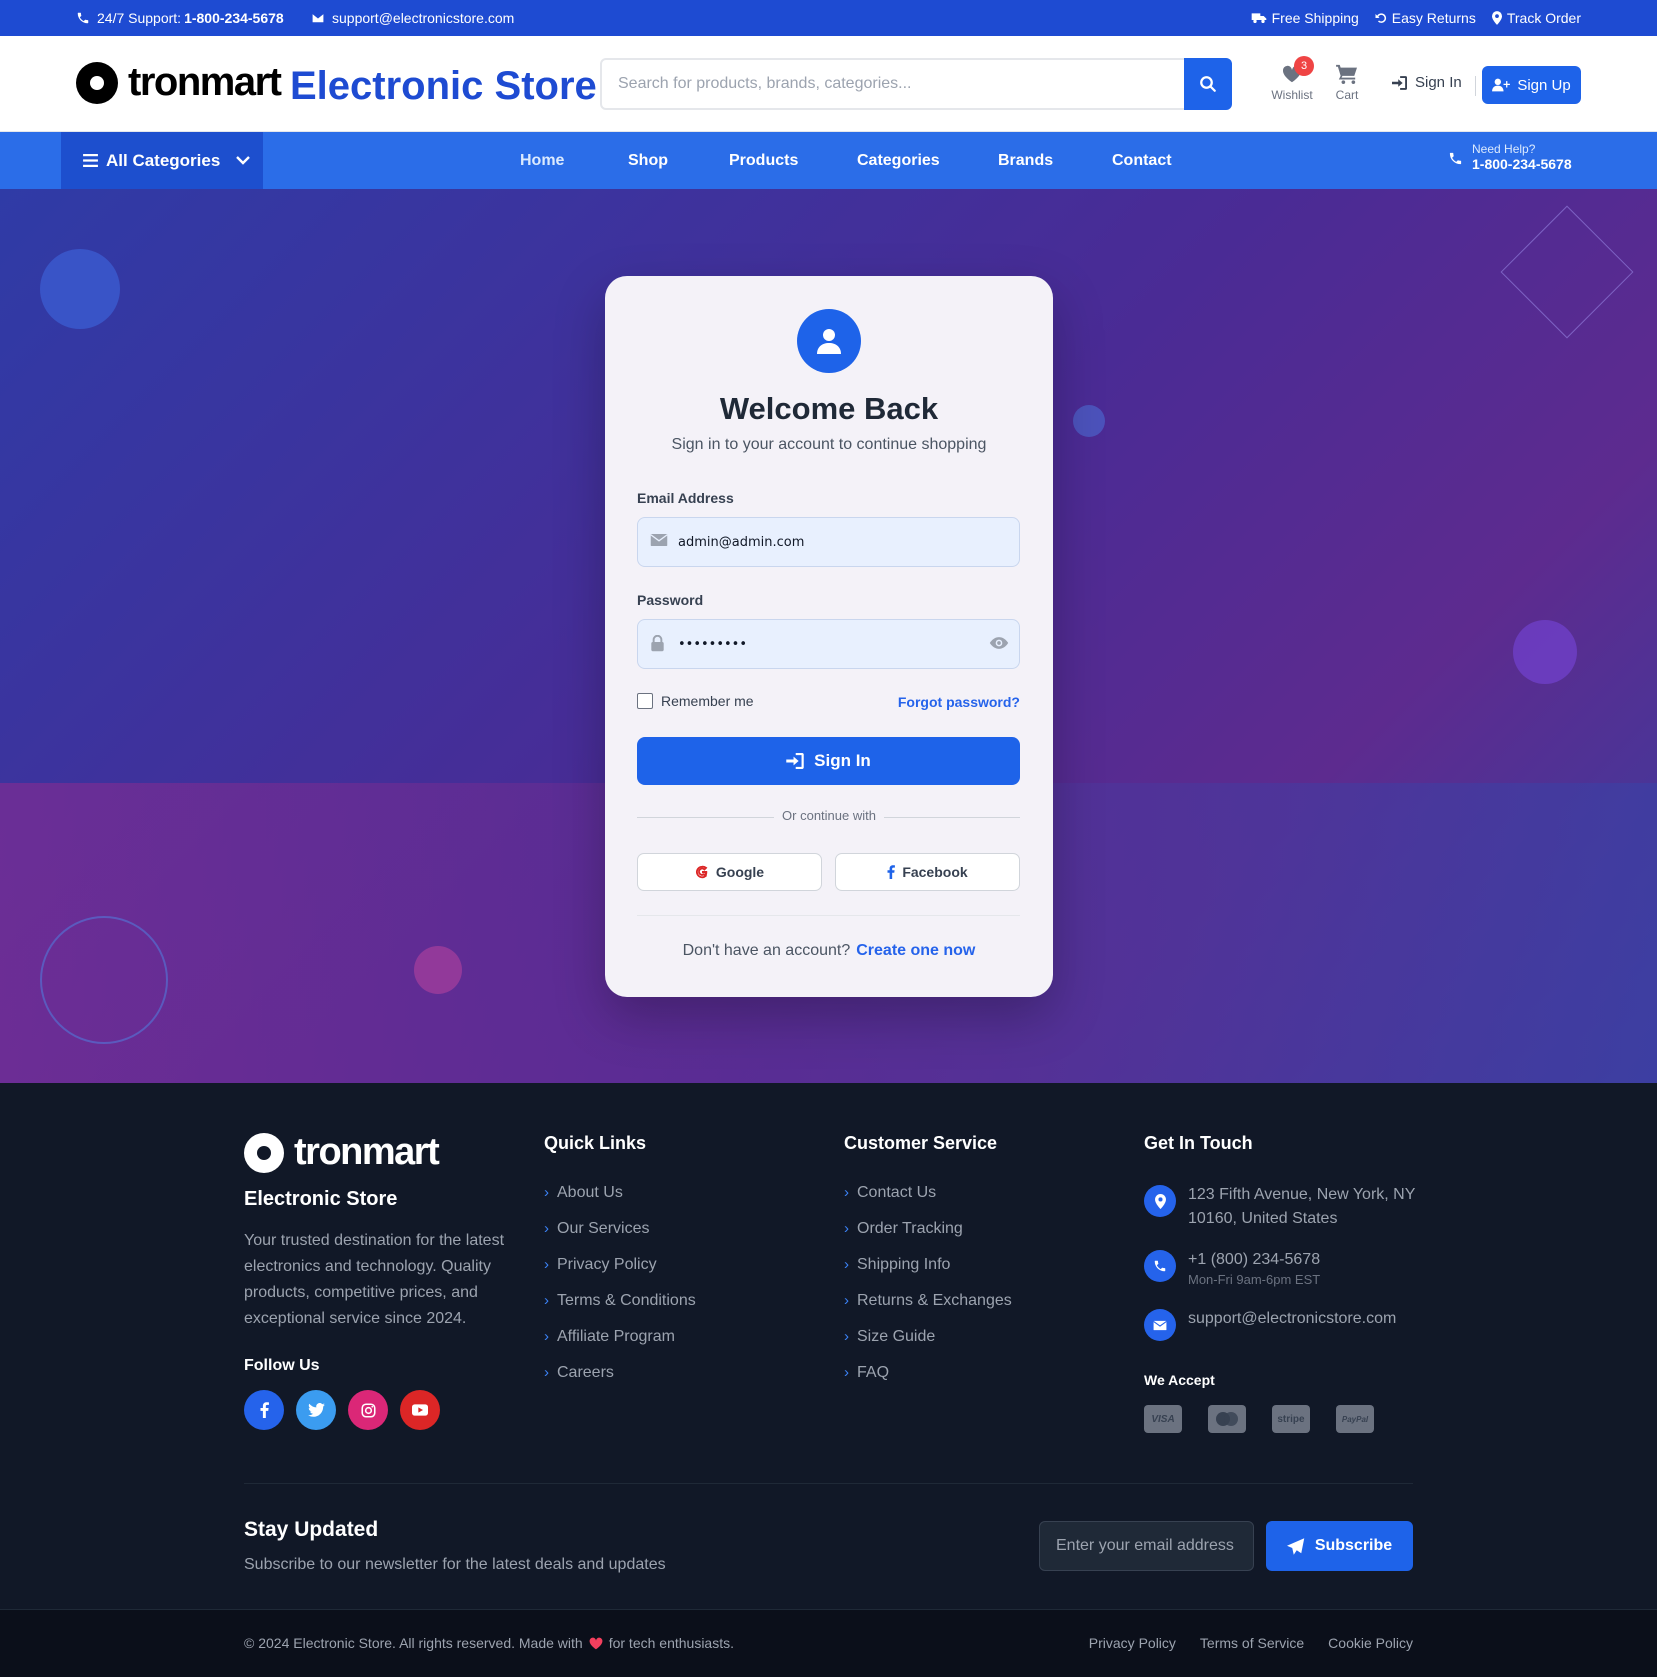  What do you see at coordinates (928, 1309) in the screenshot?
I see `service-link: › Returns & Exchanges` at bounding box center [928, 1309].